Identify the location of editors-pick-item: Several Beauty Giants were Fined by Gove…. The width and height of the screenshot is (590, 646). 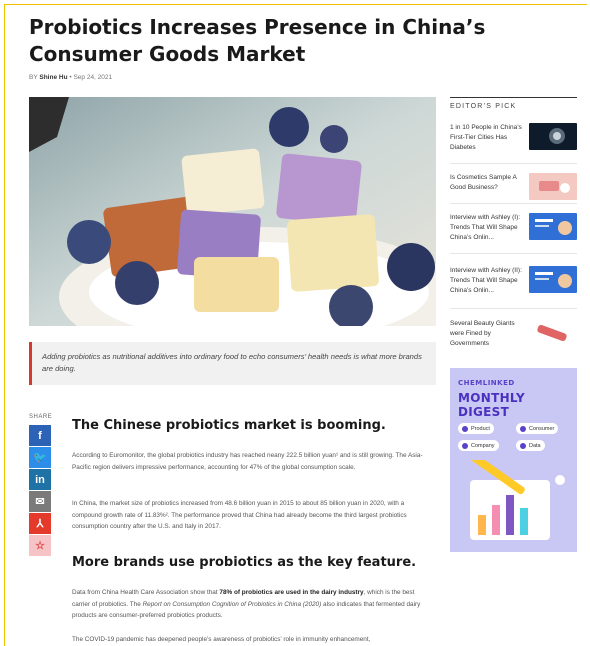
(513, 334).